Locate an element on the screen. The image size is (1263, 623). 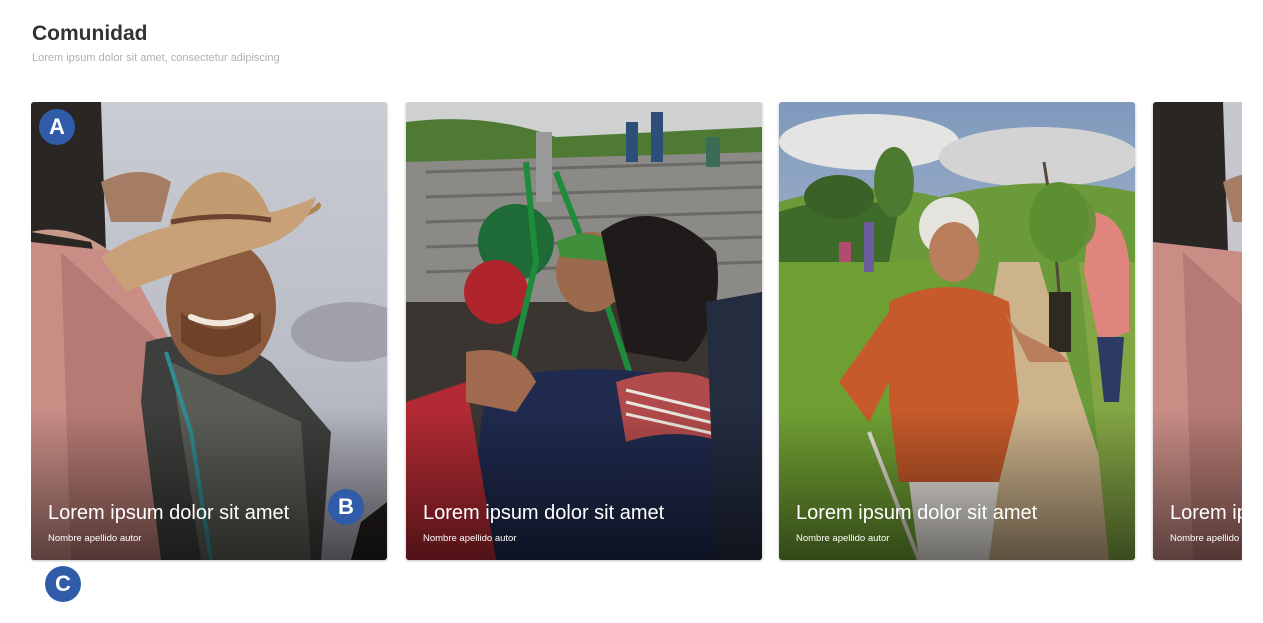
page-title: Comunidad is located at coordinates (90, 33).